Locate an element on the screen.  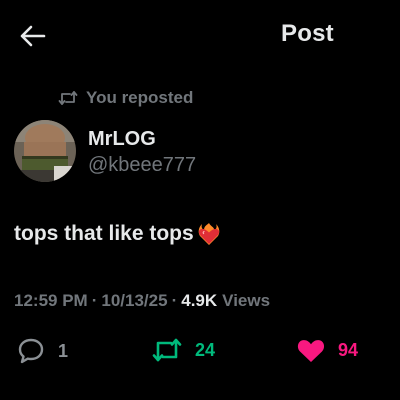
reply-bubble-icon is located at coordinates (31, 351).